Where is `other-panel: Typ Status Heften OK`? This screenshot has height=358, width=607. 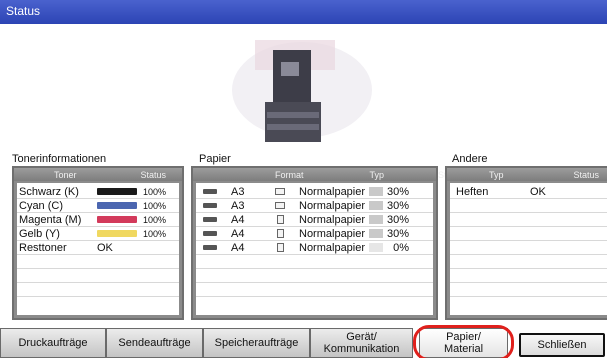 other-panel: Typ Status Heften OK is located at coordinates (526, 243).